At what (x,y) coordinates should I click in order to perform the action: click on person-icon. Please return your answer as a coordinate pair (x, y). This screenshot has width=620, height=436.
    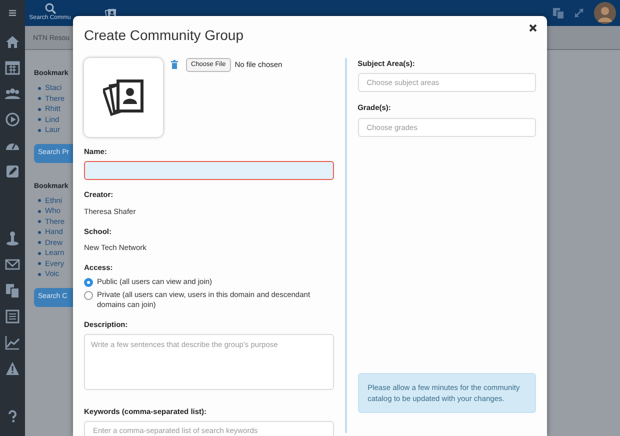
    Looking at the image, I should click on (12, 238).